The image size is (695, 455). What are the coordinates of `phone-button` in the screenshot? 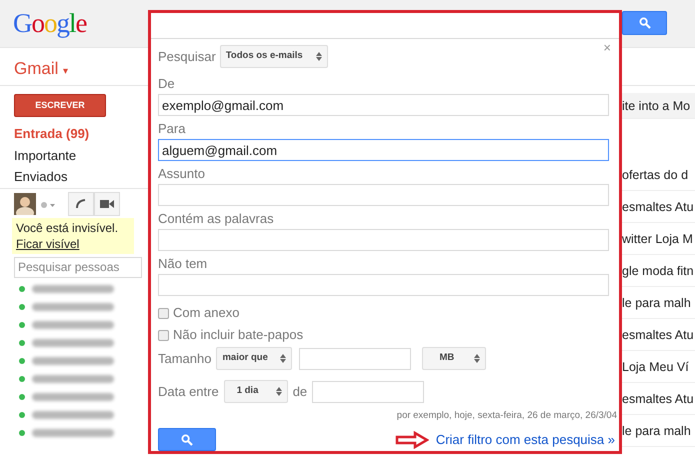 It's located at (81, 204).